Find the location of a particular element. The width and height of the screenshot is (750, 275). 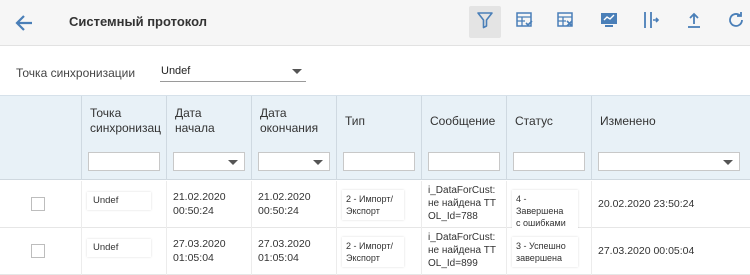

end-date-cell: 27.03.2020 01:05:04 is located at coordinates (294, 251).